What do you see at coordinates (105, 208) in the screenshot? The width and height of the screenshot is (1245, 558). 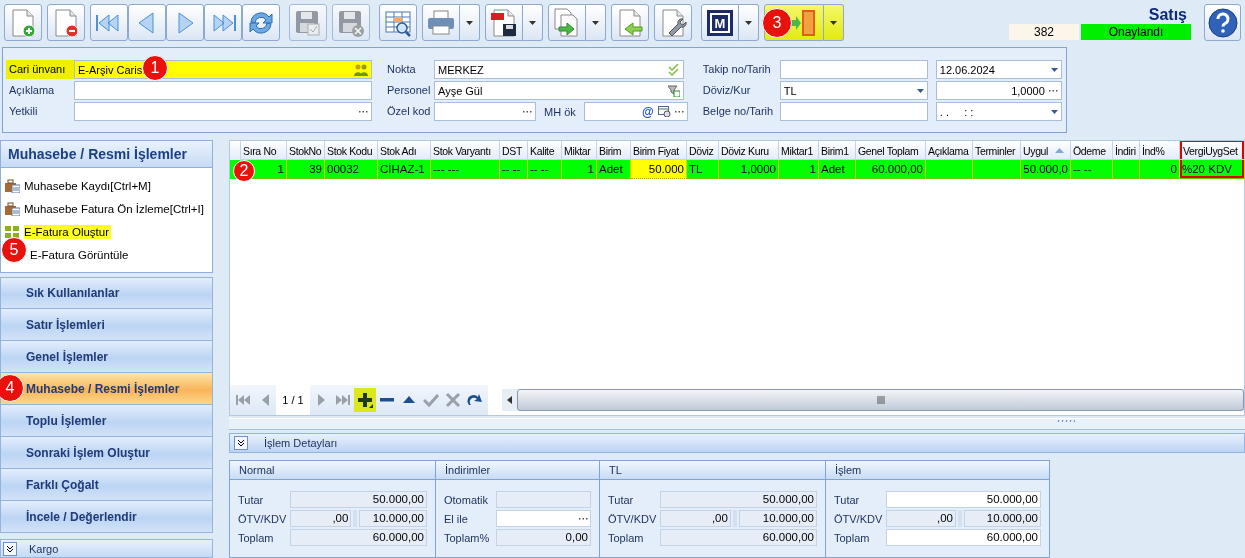 I see `action-item: Muhasebe Fatura Ön İzleme[Ctrl+I]` at bounding box center [105, 208].